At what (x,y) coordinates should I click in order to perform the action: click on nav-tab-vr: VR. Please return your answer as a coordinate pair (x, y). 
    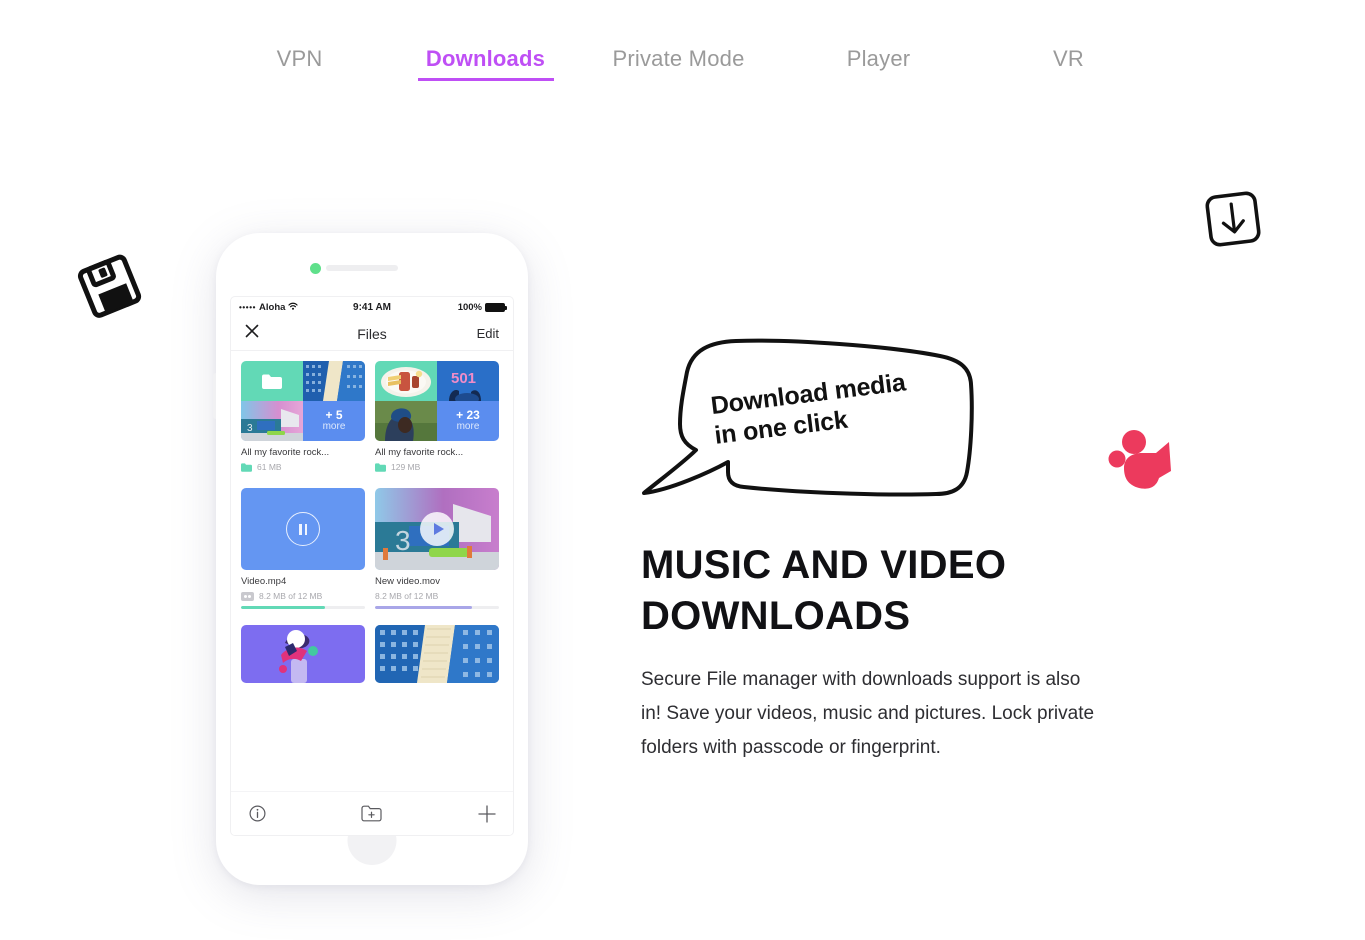
    Looking at the image, I should click on (1069, 63).